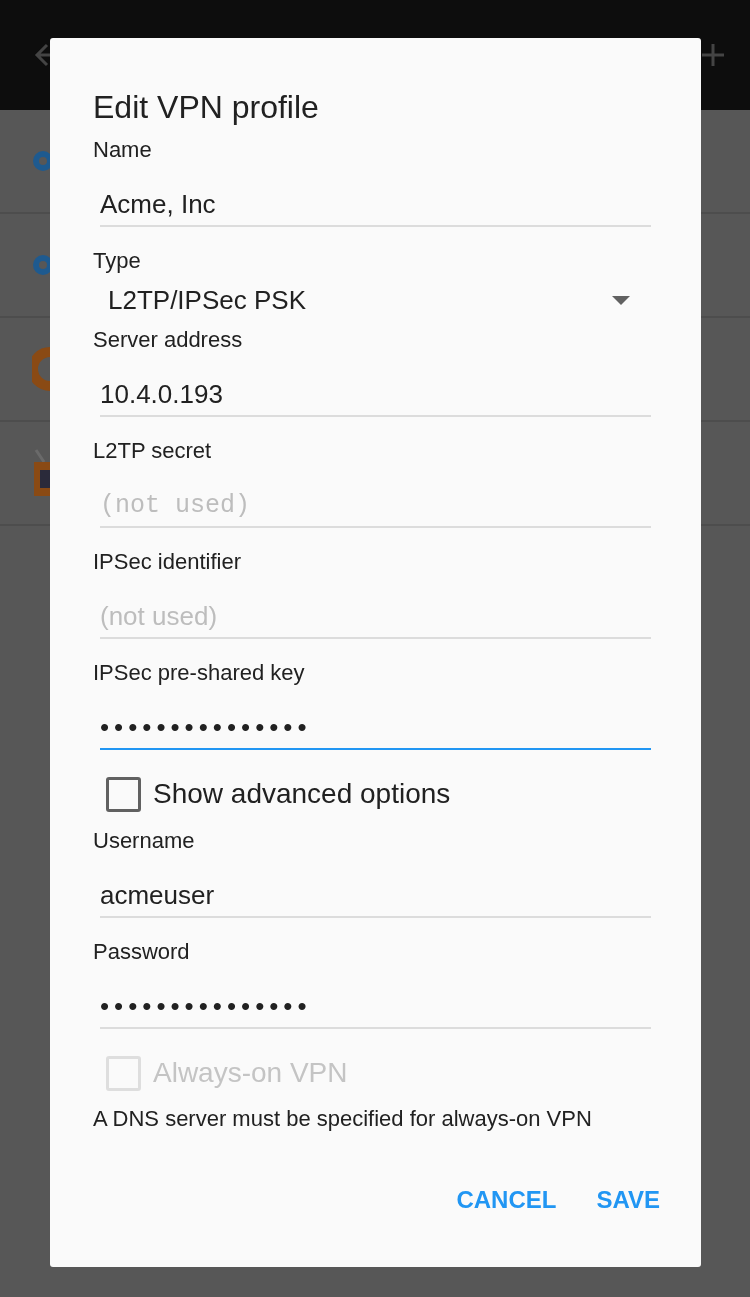 The width and height of the screenshot is (750, 1297). What do you see at coordinates (378, 794) in the screenshot?
I see `checkbox: Show advanced options` at bounding box center [378, 794].